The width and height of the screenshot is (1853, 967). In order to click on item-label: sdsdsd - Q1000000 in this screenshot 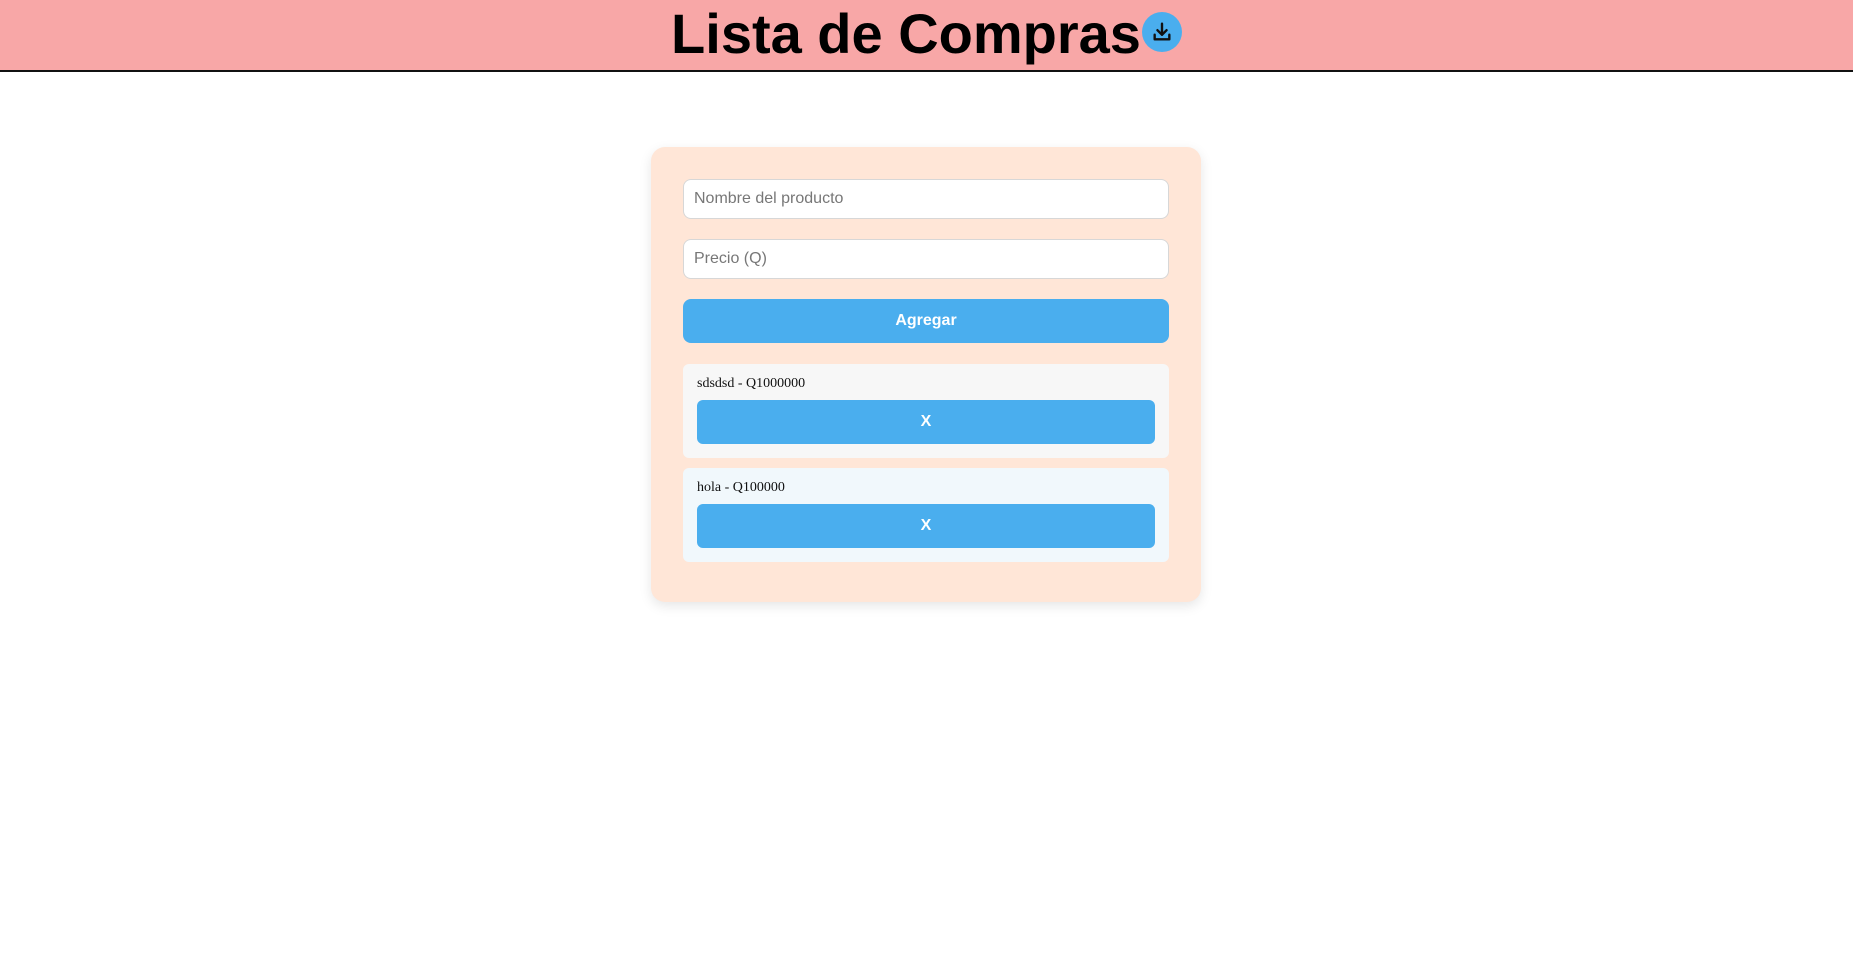, I will do `click(751, 383)`.